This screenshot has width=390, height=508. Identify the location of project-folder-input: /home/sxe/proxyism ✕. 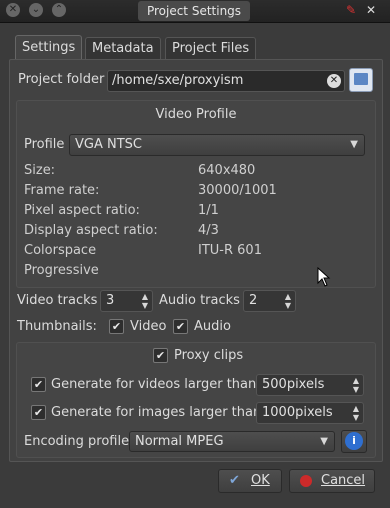
(226, 81).